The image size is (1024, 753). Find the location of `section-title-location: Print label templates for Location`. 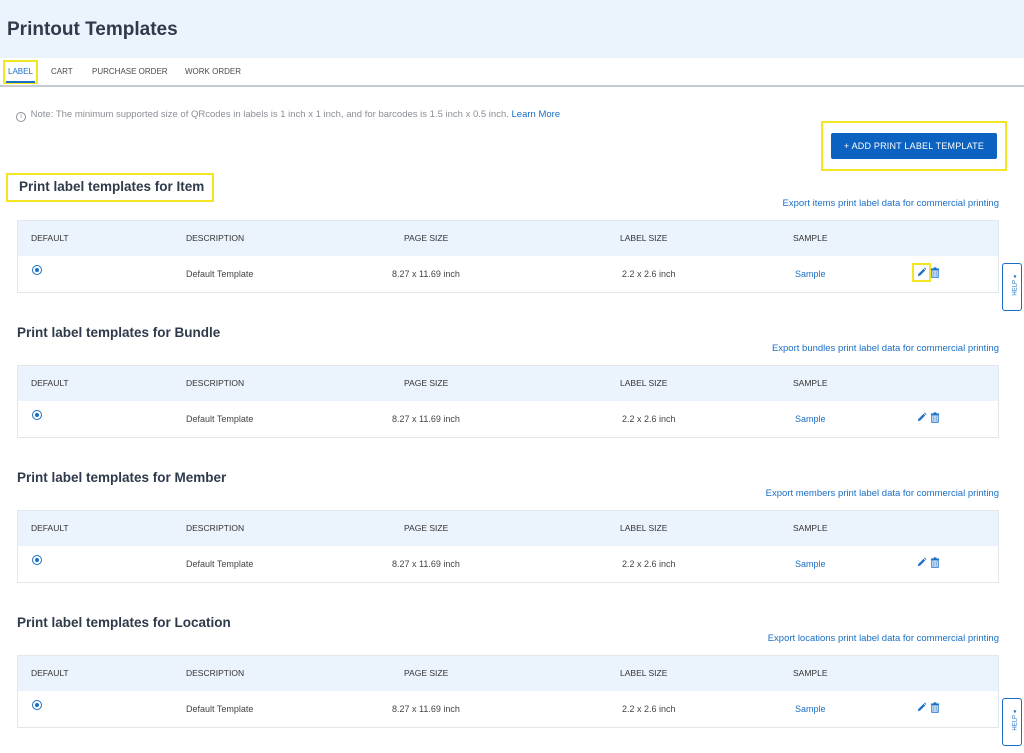

section-title-location: Print label templates for Location is located at coordinates (124, 622).